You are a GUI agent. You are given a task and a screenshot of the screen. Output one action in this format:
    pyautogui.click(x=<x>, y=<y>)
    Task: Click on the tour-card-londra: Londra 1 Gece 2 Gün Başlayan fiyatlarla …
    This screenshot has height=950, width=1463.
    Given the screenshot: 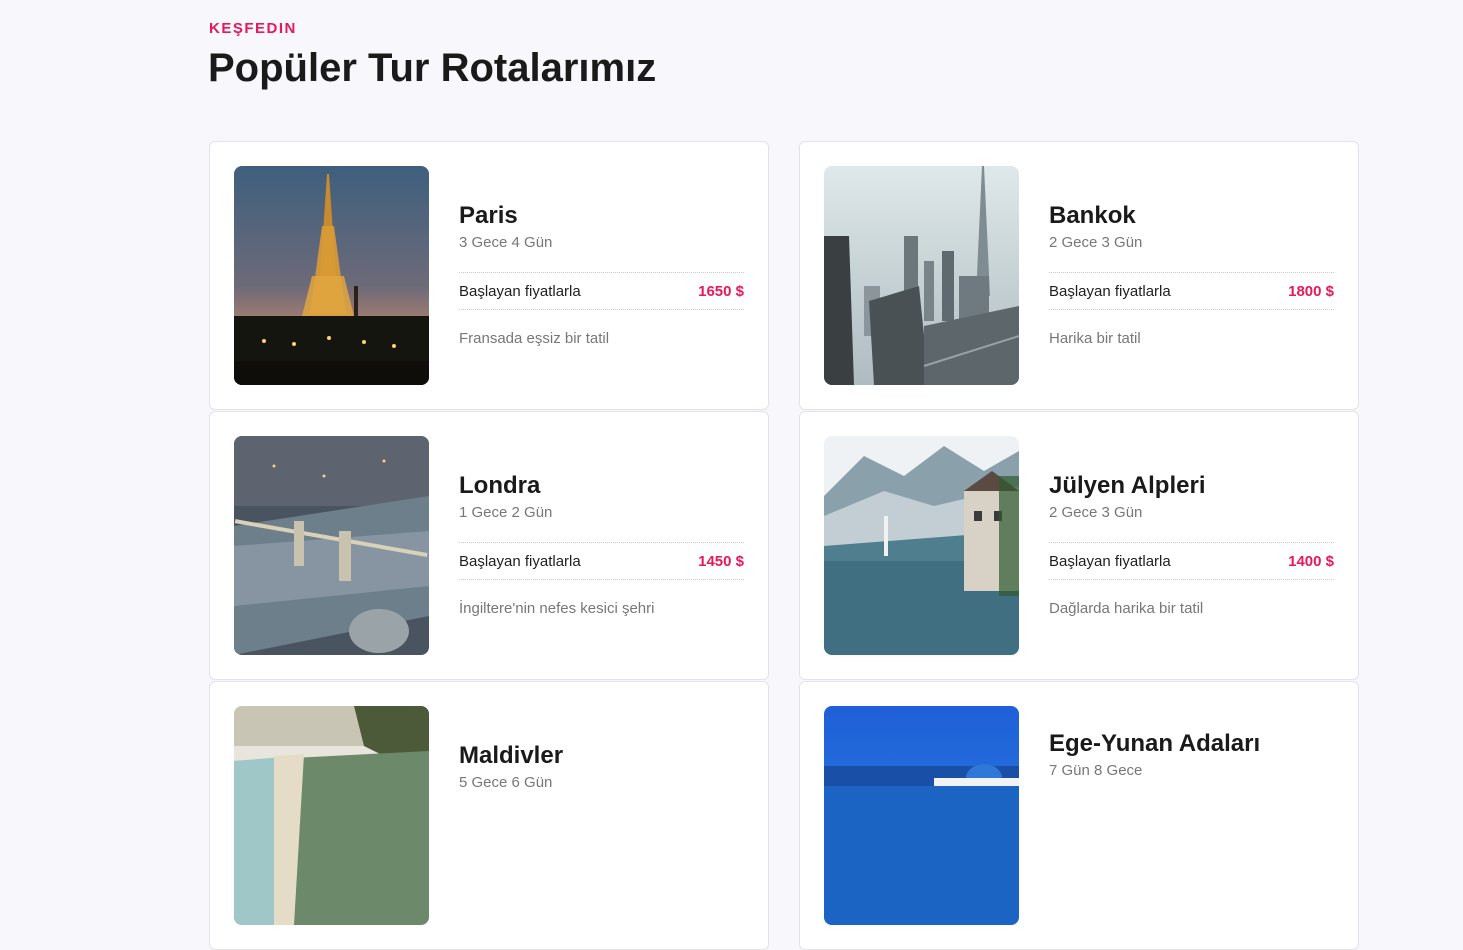 What is the action you would take?
    pyautogui.click(x=489, y=545)
    